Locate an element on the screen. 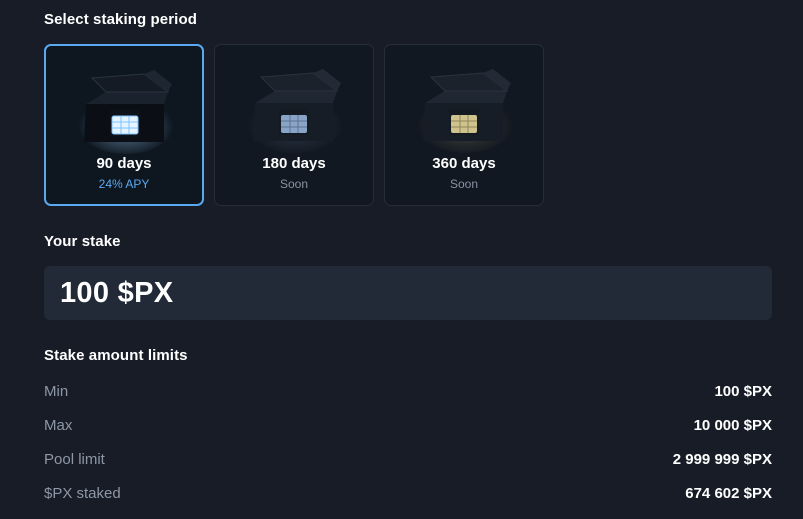  period-days-label: 180 days is located at coordinates (294, 163).